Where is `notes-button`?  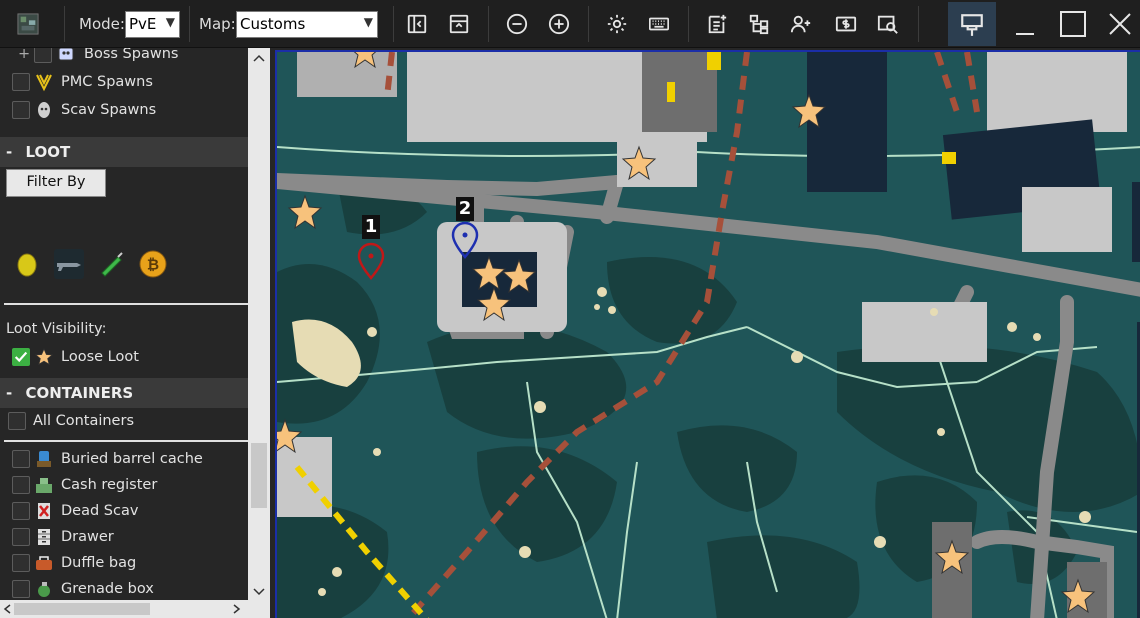 notes-button is located at coordinates (717, 24).